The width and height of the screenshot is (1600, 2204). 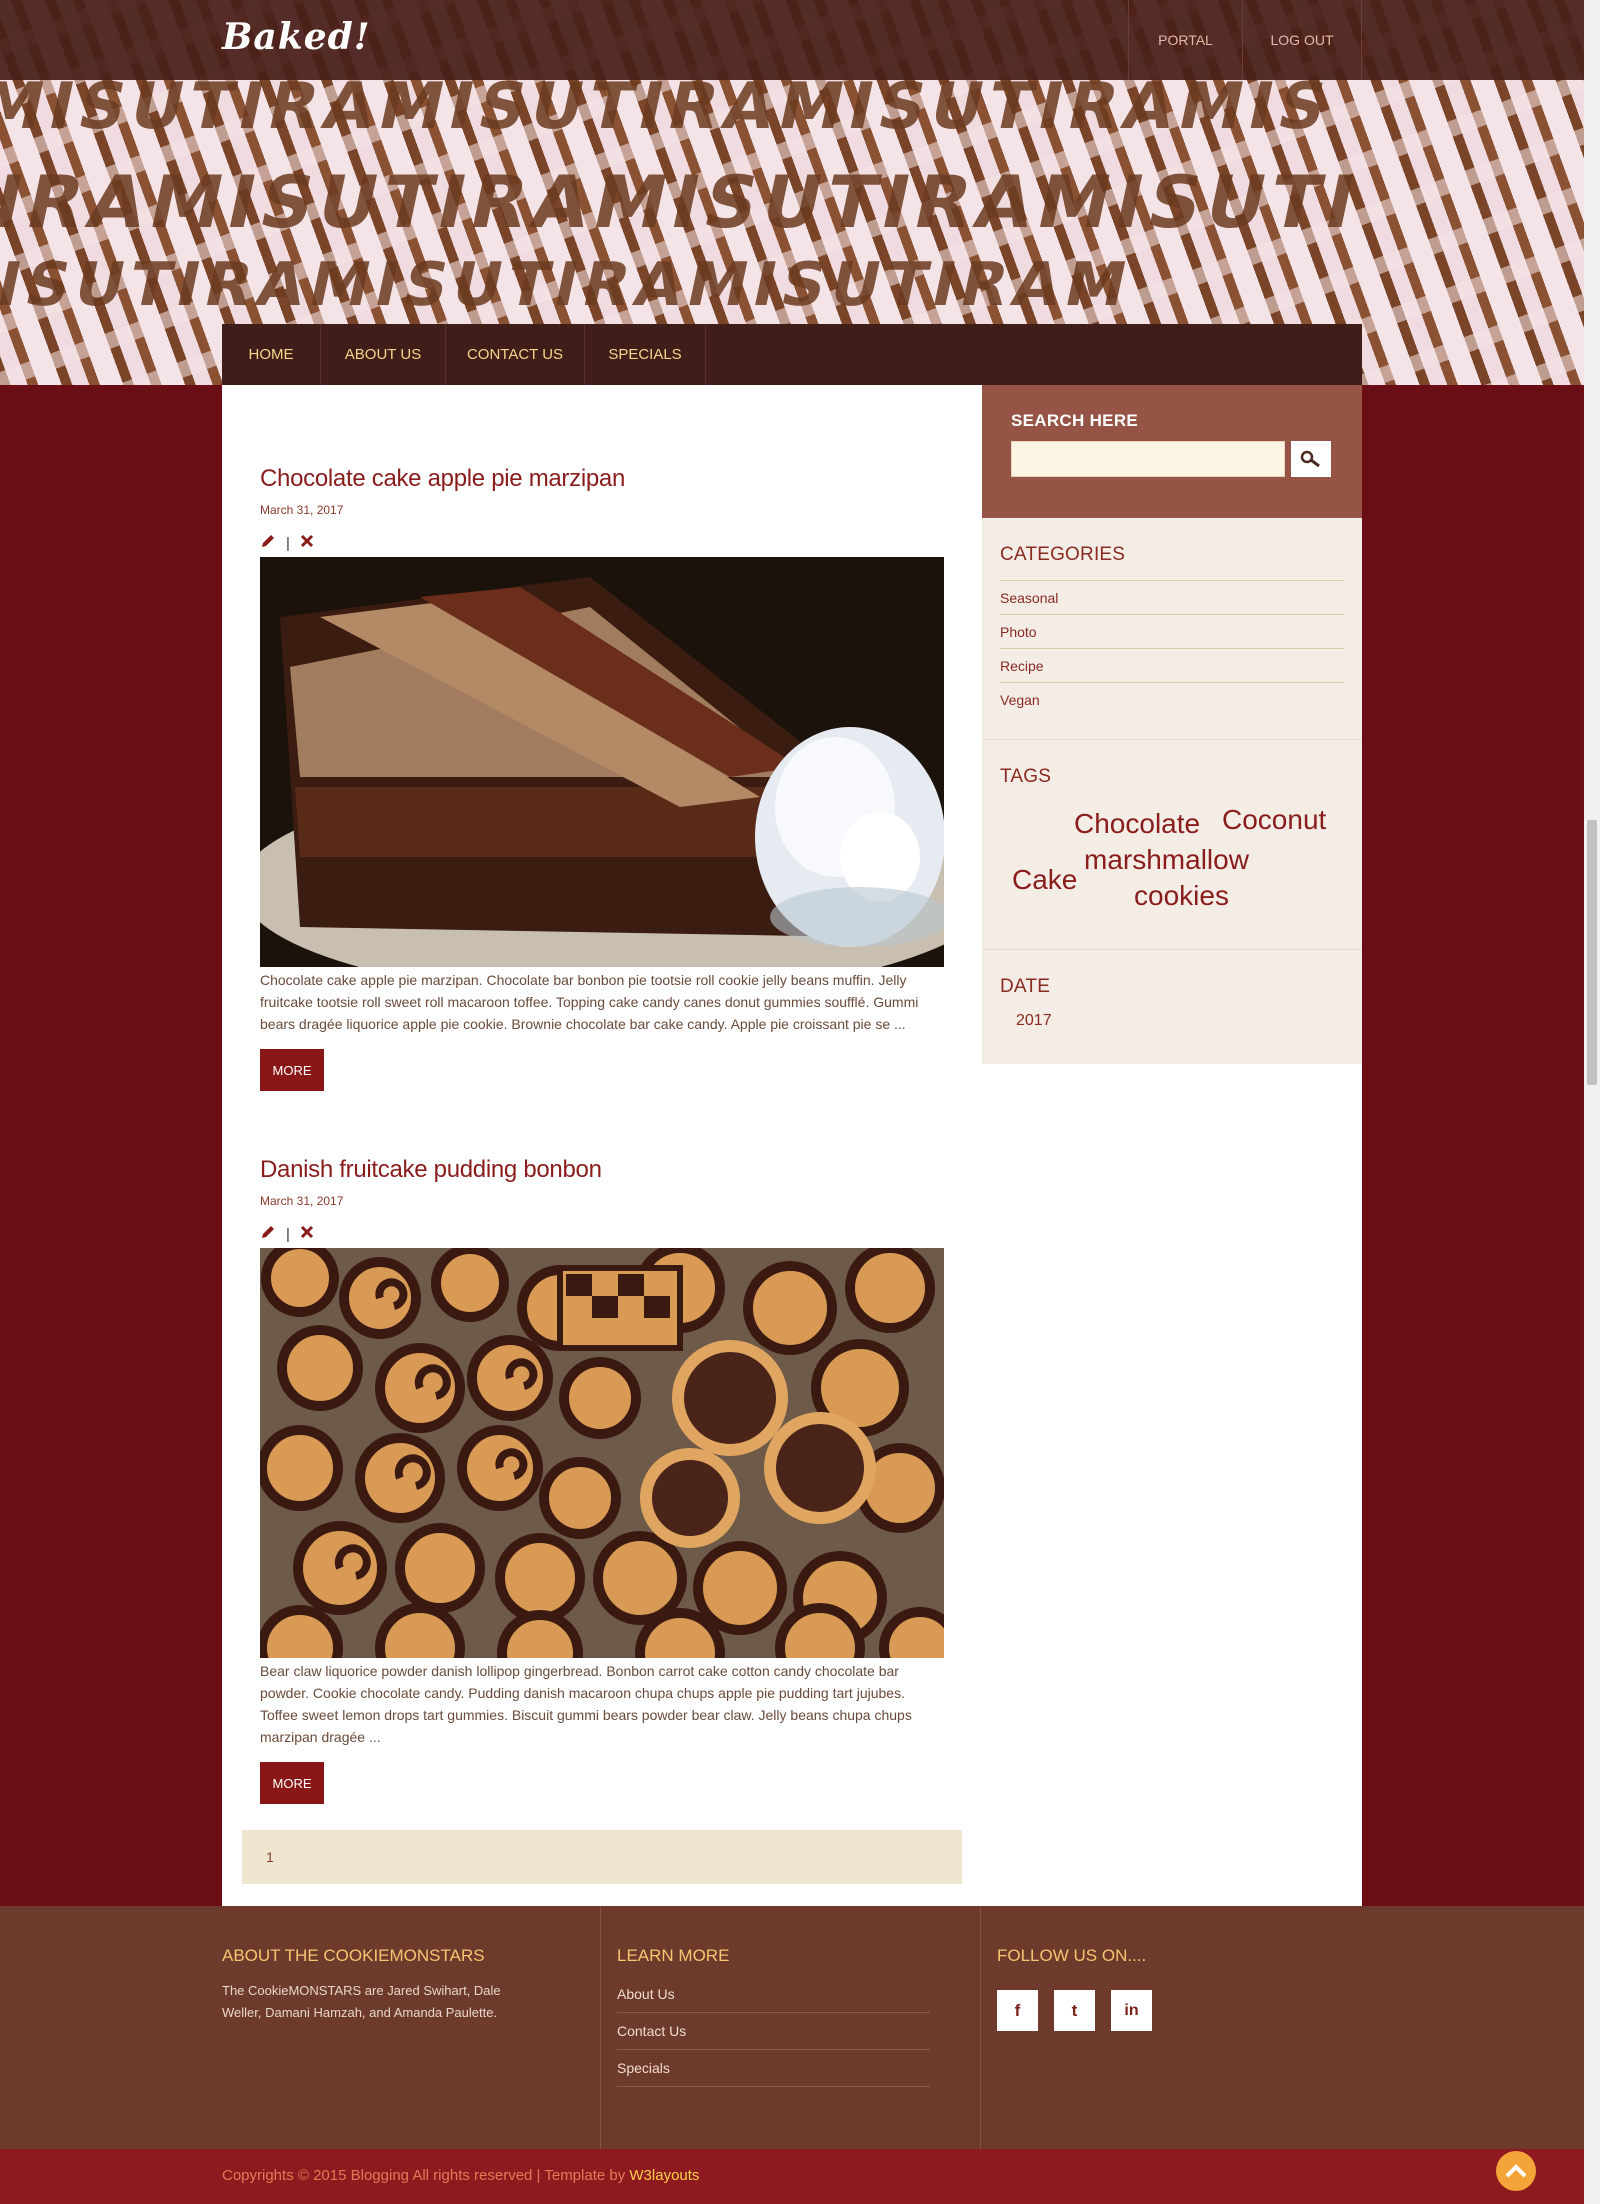 I want to click on facebook-icon: f, so click(x=1017, y=2010).